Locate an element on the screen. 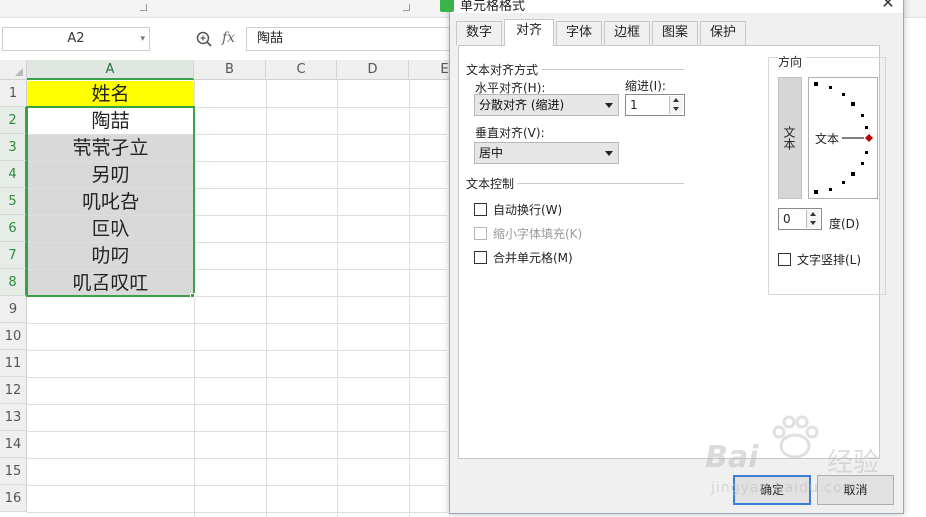 The height and width of the screenshot is (517, 926). cell-a7: 叻叼 is located at coordinates (110, 256).